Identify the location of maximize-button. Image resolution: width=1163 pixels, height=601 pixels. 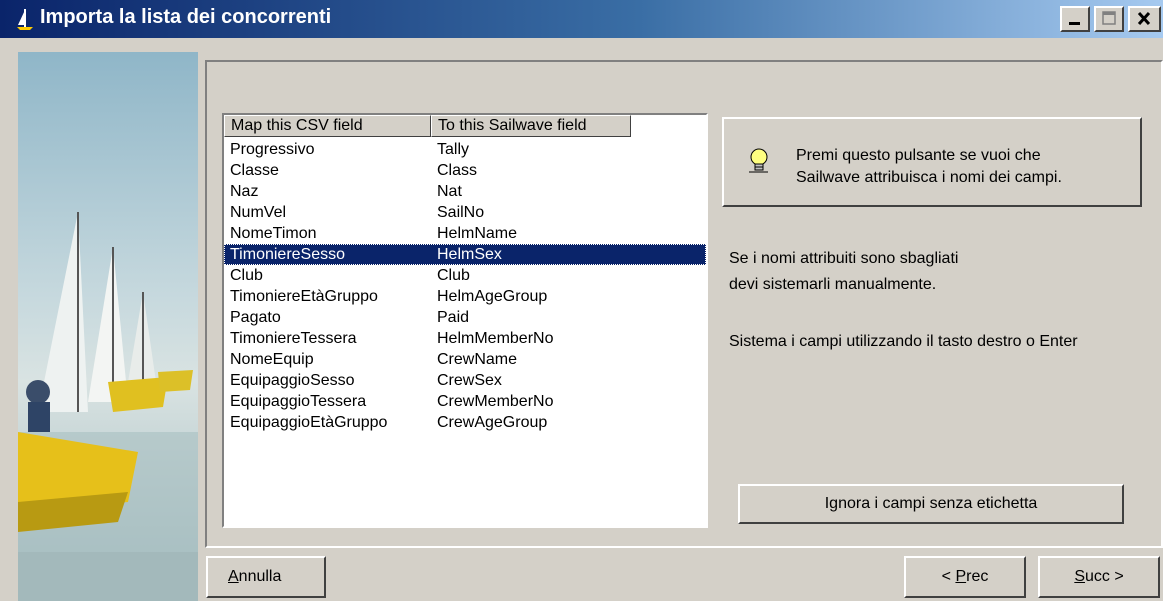
(1109, 19).